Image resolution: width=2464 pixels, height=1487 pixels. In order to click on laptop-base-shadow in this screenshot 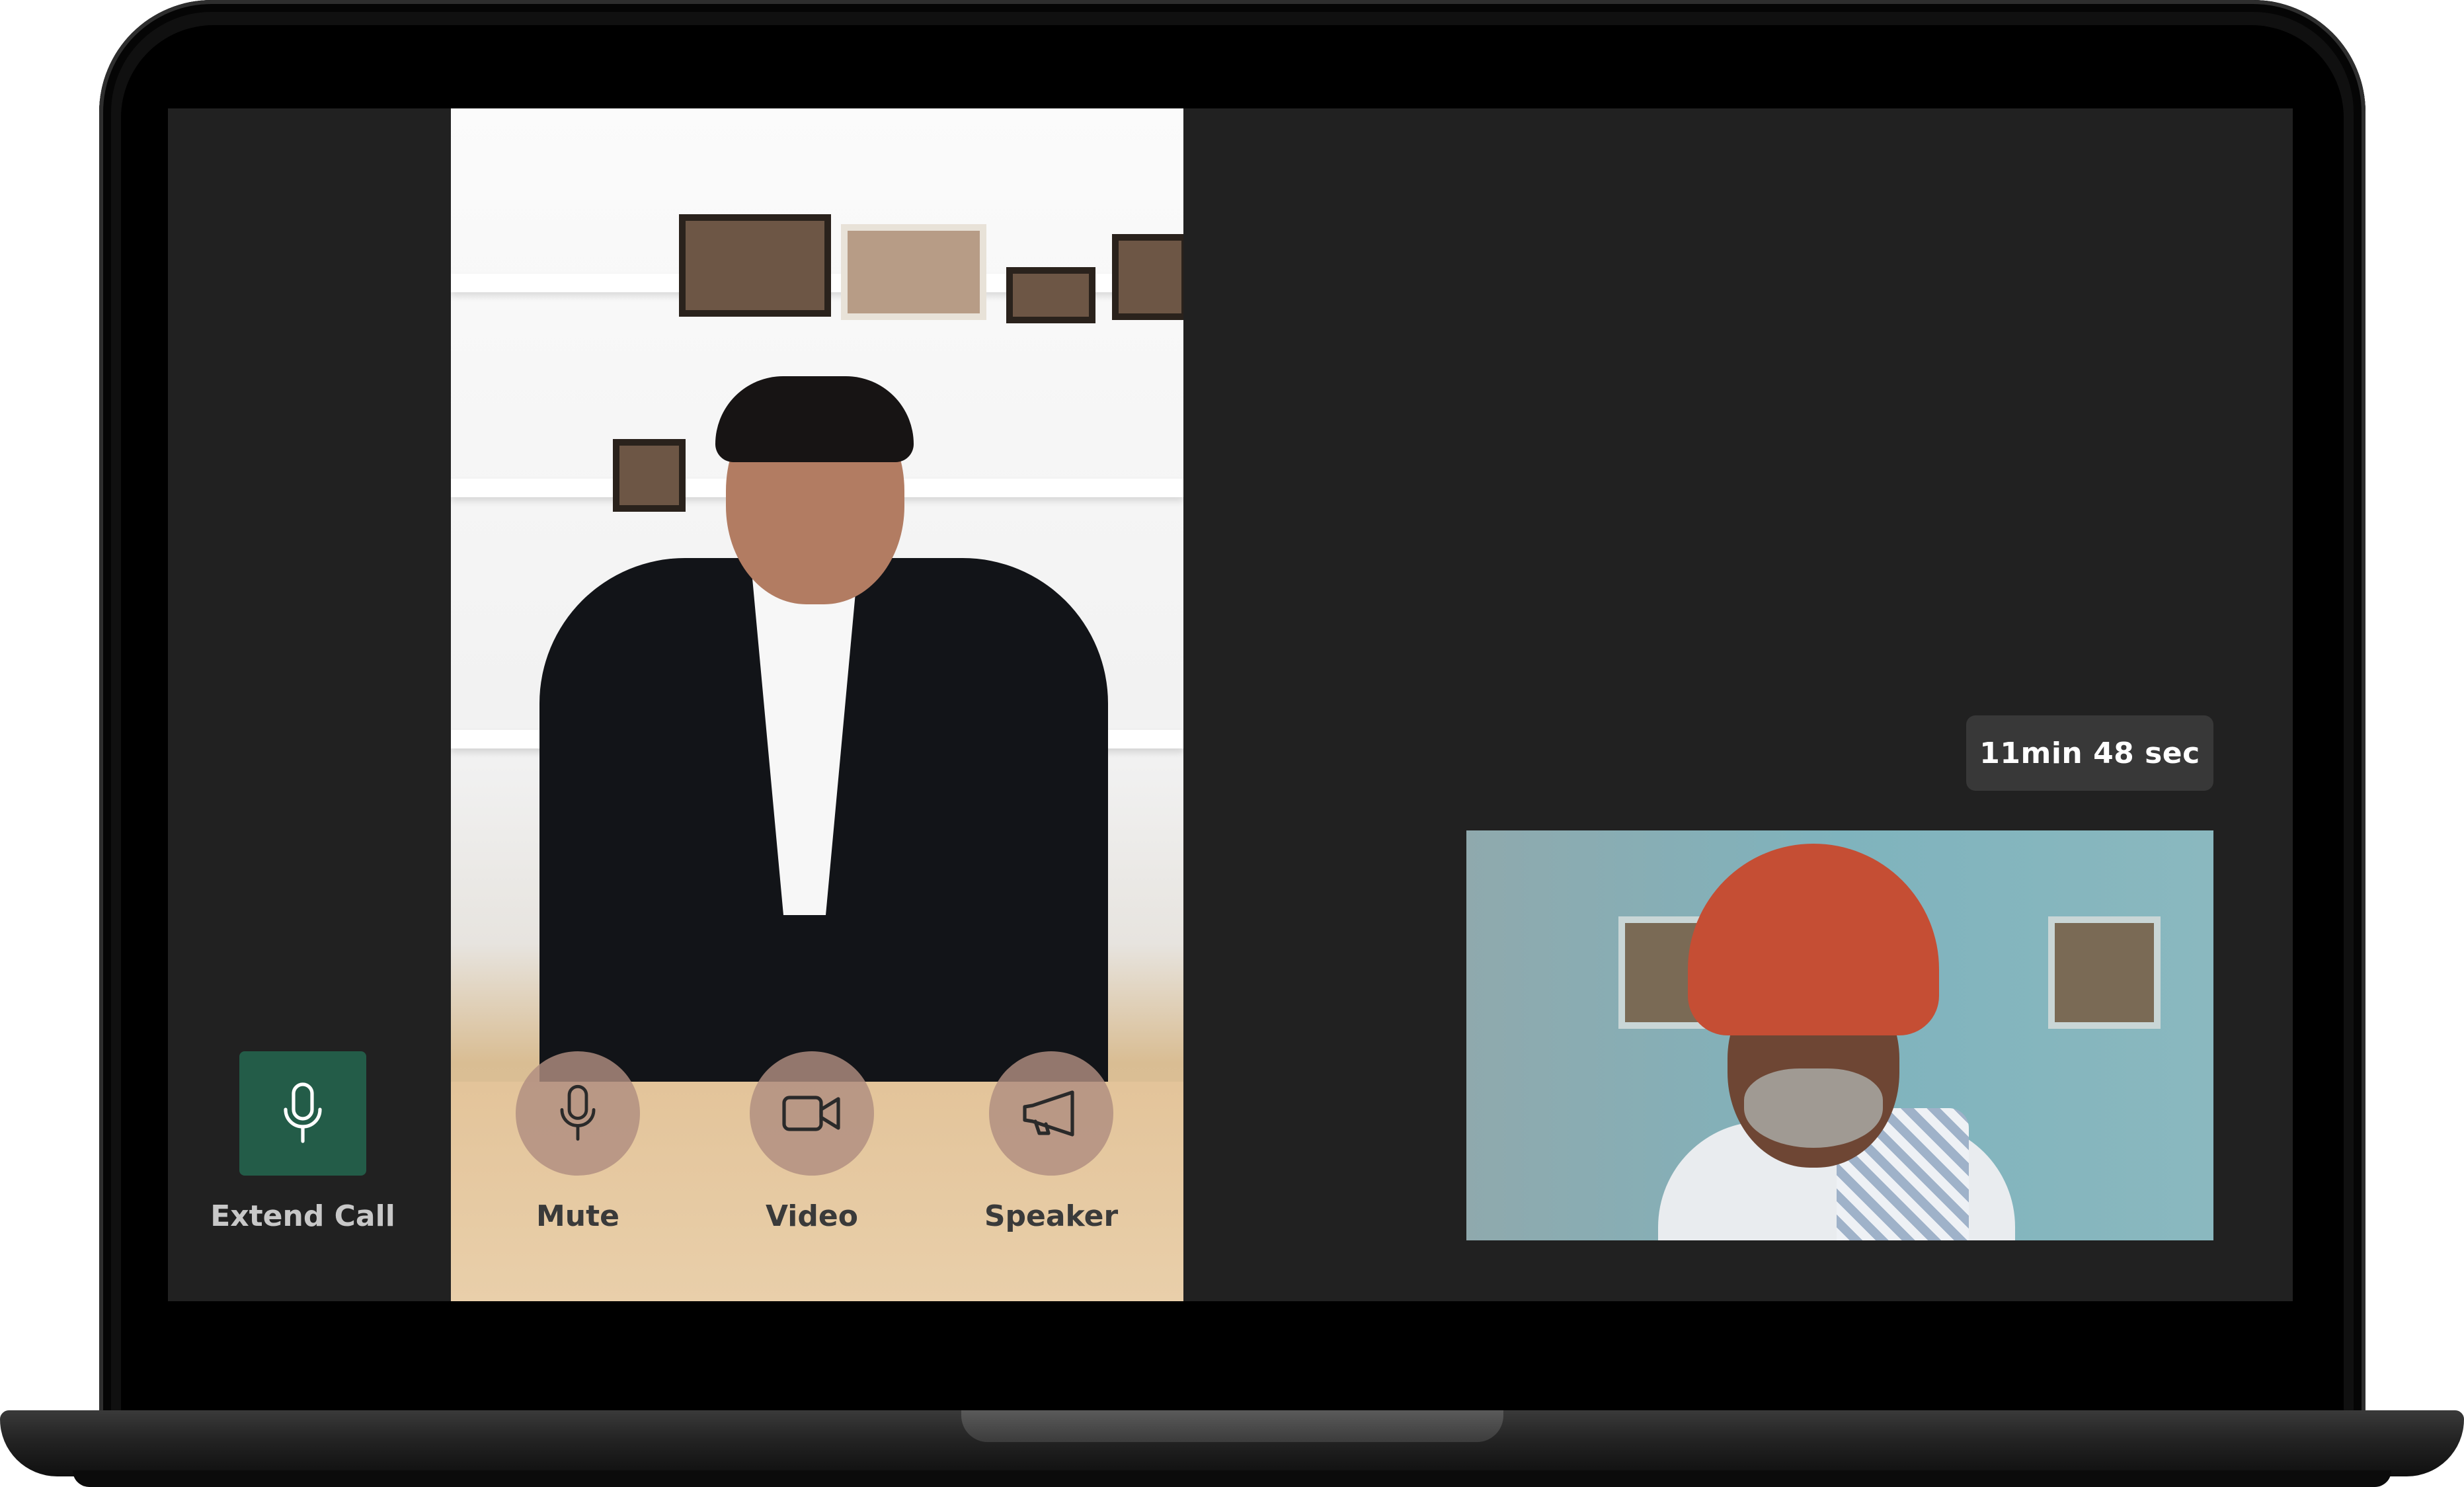, I will do `click(1232, 1478)`.